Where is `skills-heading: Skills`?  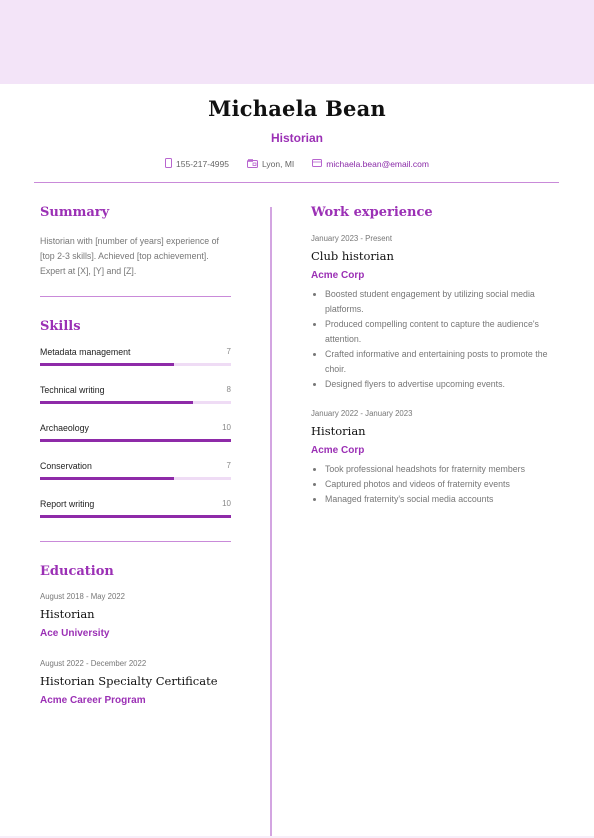
skills-heading: Skills is located at coordinates (60, 326).